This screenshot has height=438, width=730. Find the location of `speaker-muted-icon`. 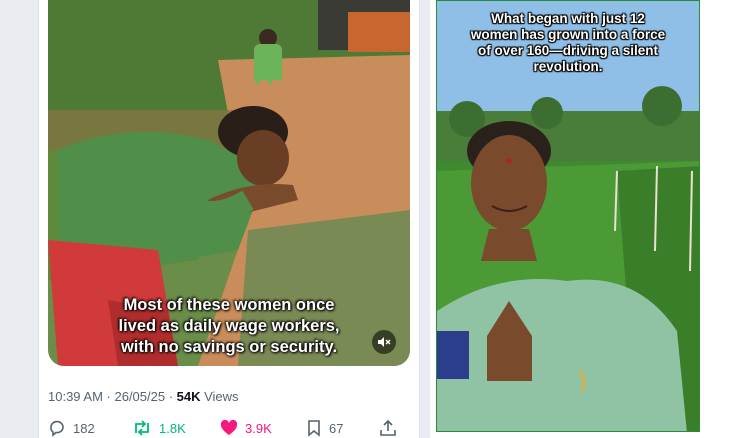

speaker-muted-icon is located at coordinates (384, 342).